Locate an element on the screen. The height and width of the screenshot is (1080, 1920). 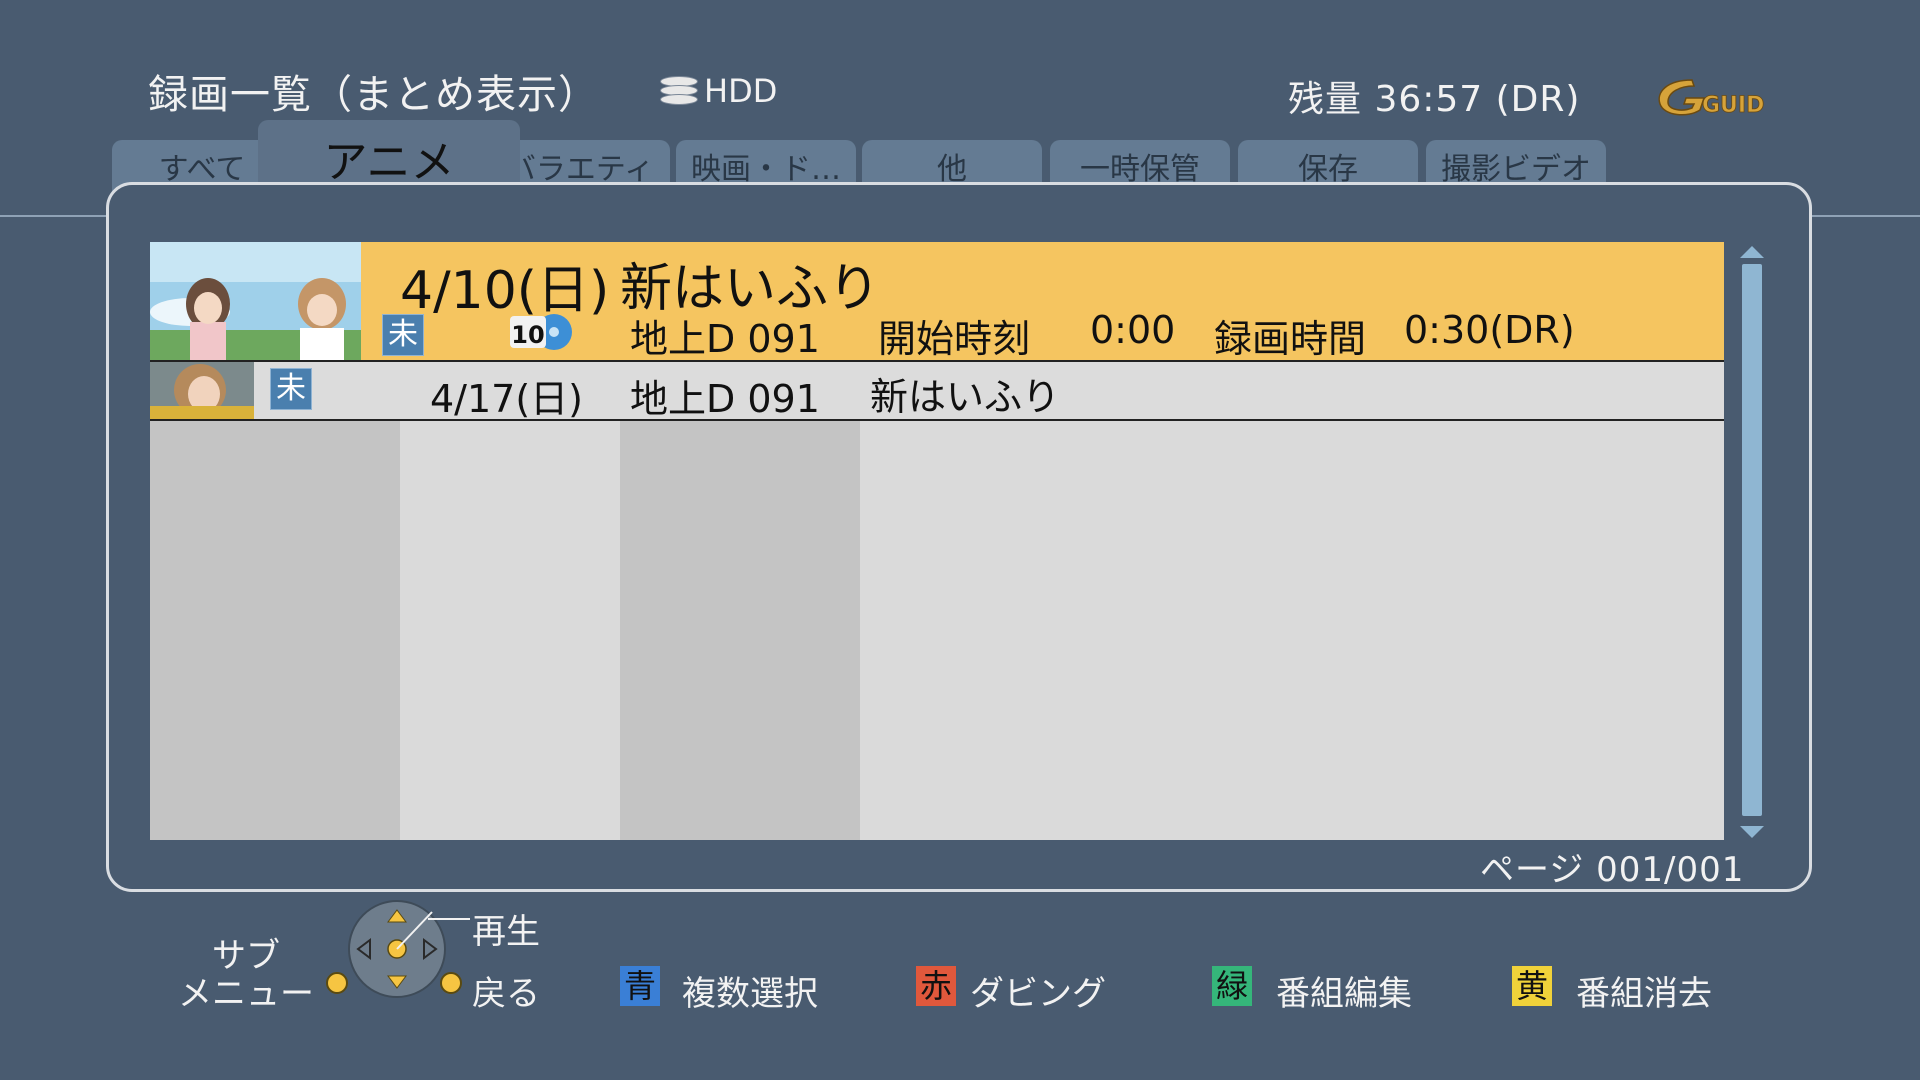
scrollbar is located at coordinates (1752, 540).